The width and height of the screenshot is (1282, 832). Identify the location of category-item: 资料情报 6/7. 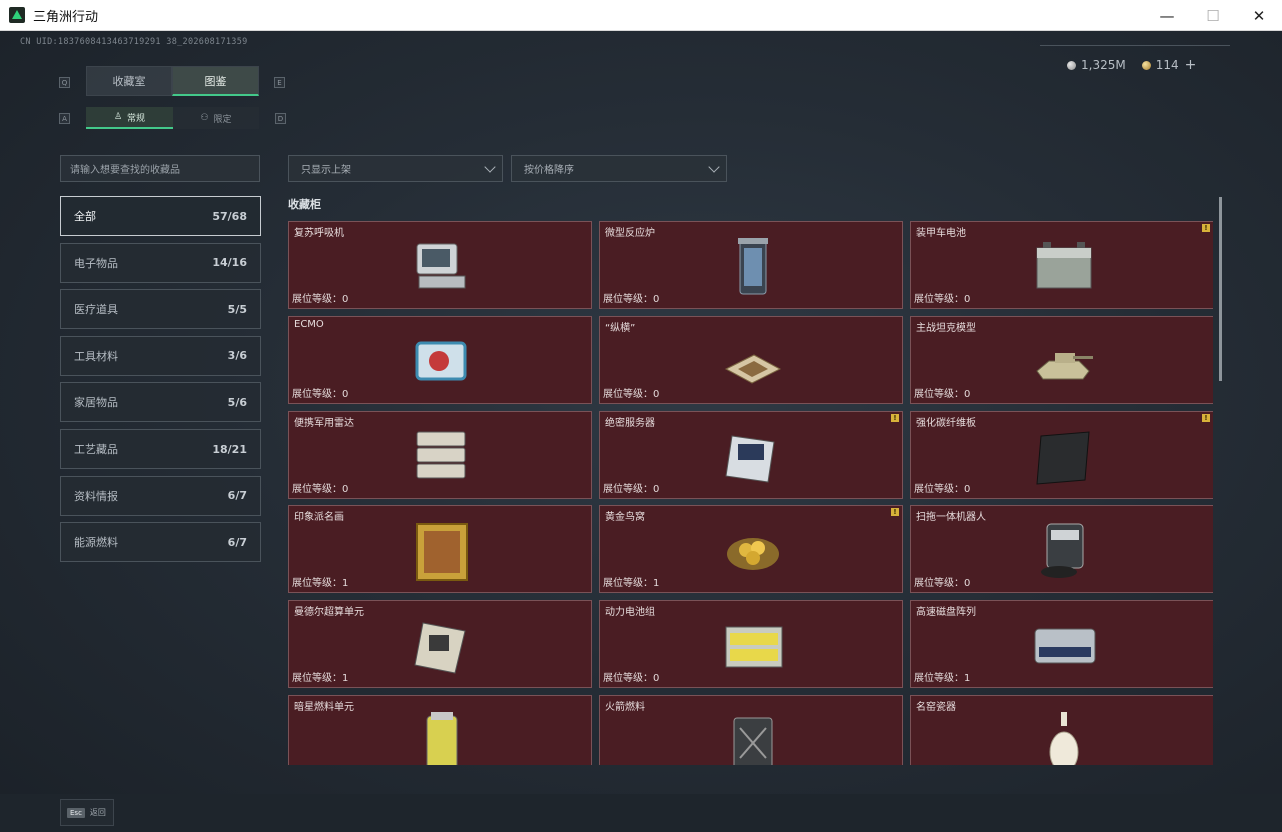
(160, 495).